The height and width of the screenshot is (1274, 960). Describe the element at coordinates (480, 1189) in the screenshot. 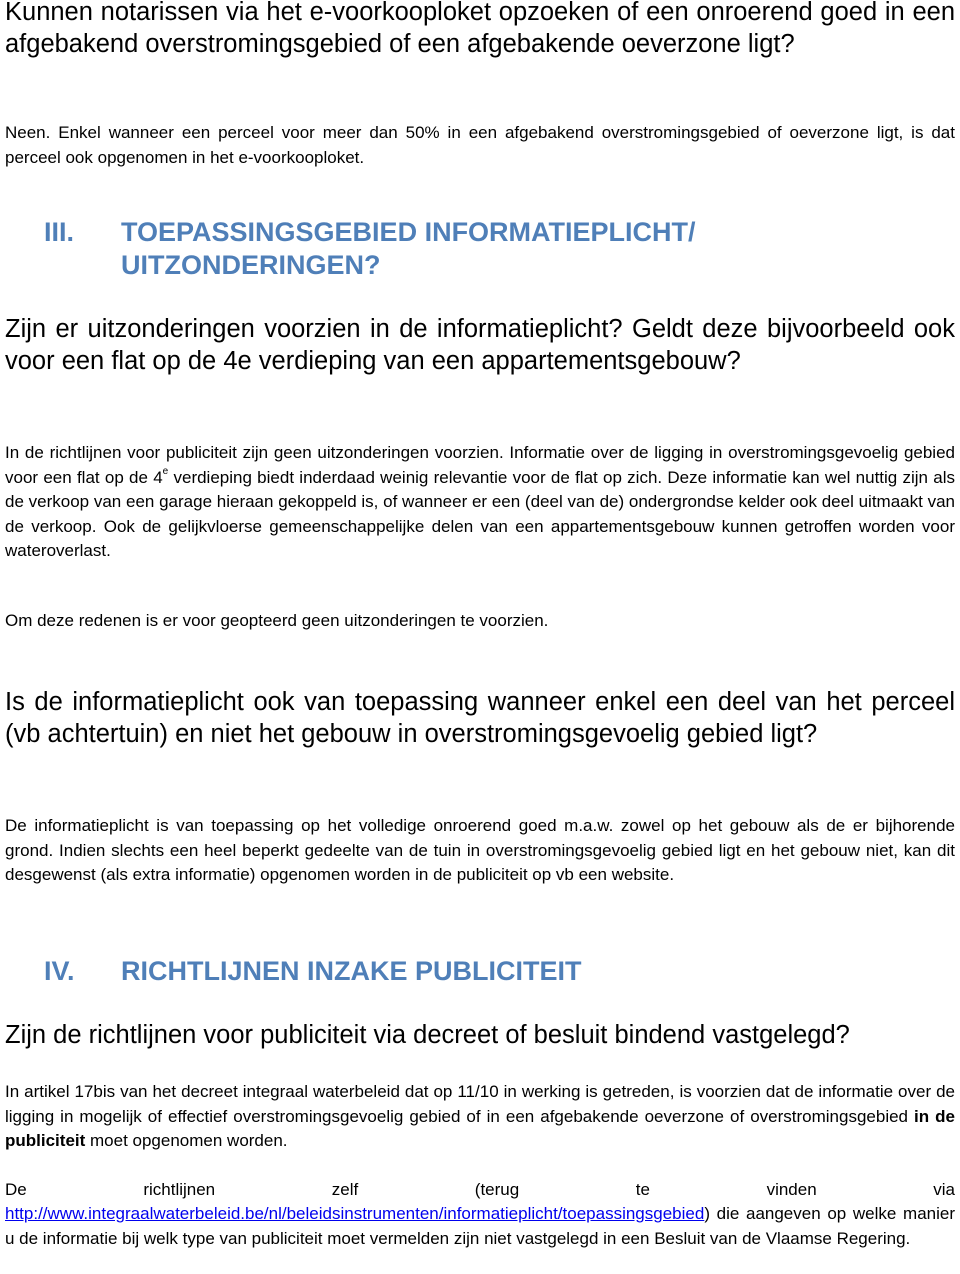

I see `richtlijnen-line1: De richtlijnen zelf (terug te vinden via` at that location.